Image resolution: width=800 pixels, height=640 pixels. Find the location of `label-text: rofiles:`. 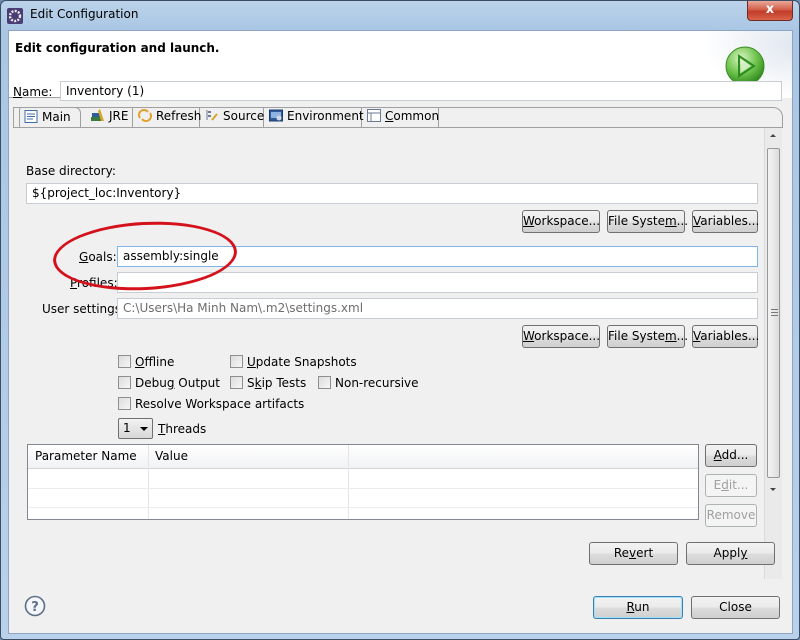

label-text: rofiles: is located at coordinates (97, 283).